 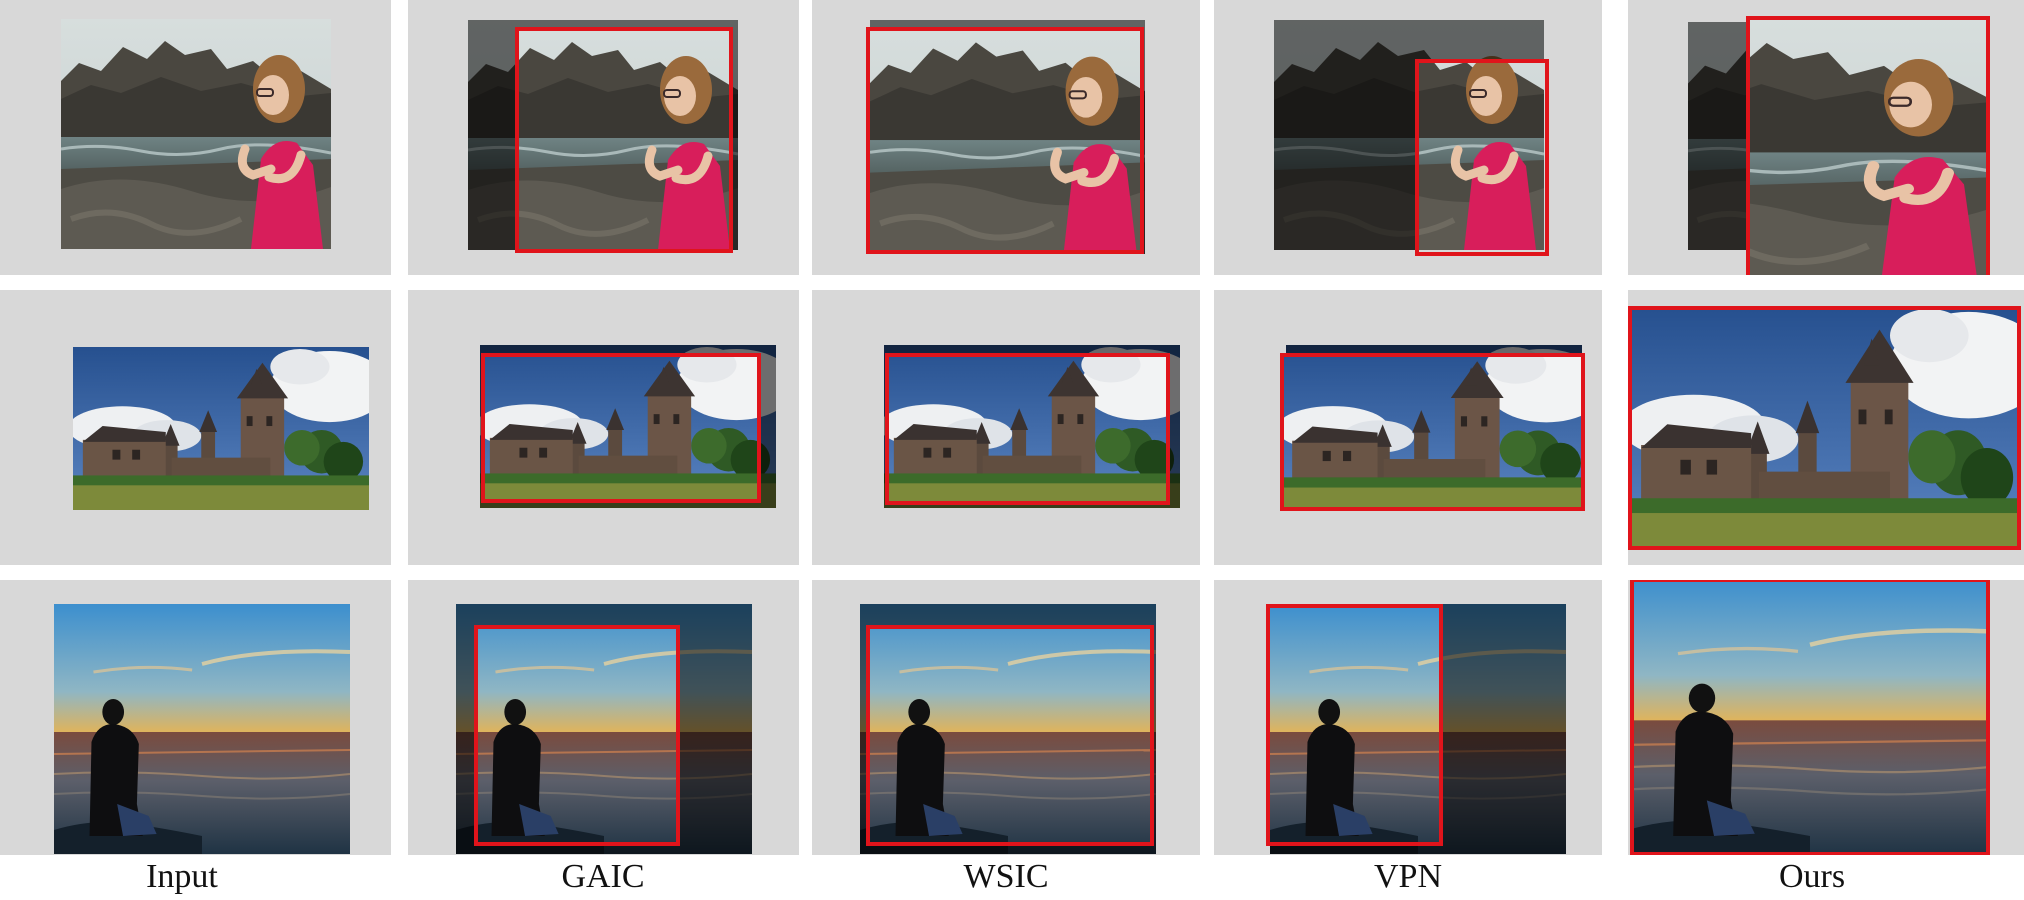 I want to click on row2-gaic-crop-box, so click(x=621, y=428).